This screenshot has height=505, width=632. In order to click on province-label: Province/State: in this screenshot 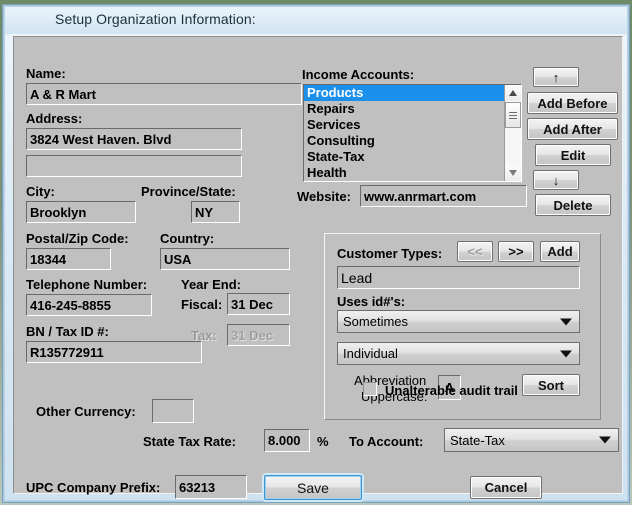, I will do `click(188, 191)`.